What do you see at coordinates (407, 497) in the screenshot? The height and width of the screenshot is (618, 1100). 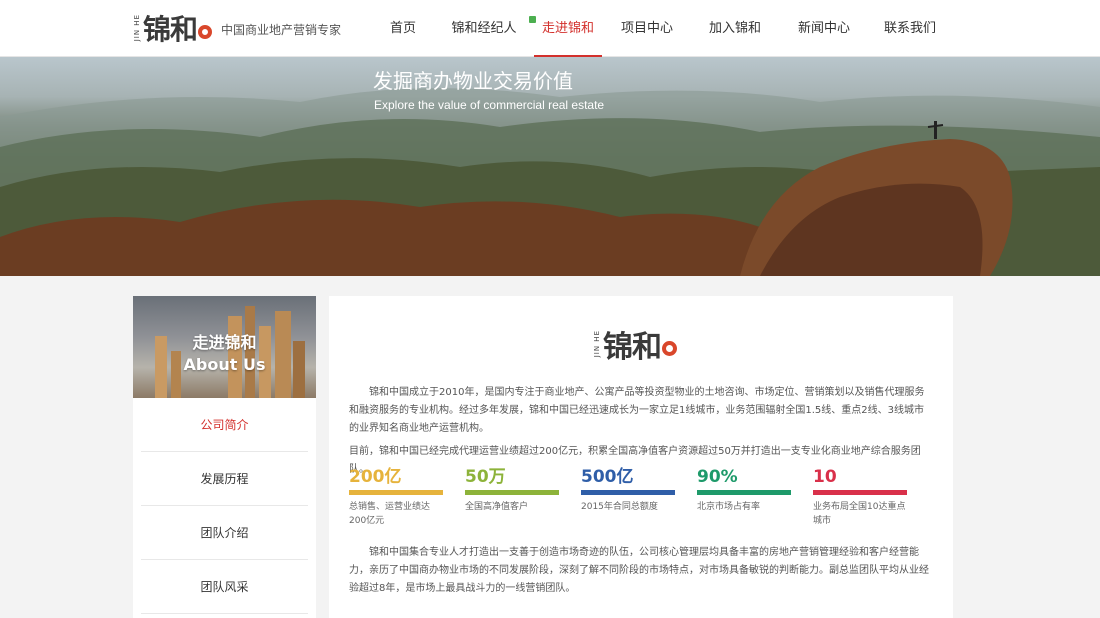 I see `stat-sales: 200亿 总销售、运营业绩达200亿元` at bounding box center [407, 497].